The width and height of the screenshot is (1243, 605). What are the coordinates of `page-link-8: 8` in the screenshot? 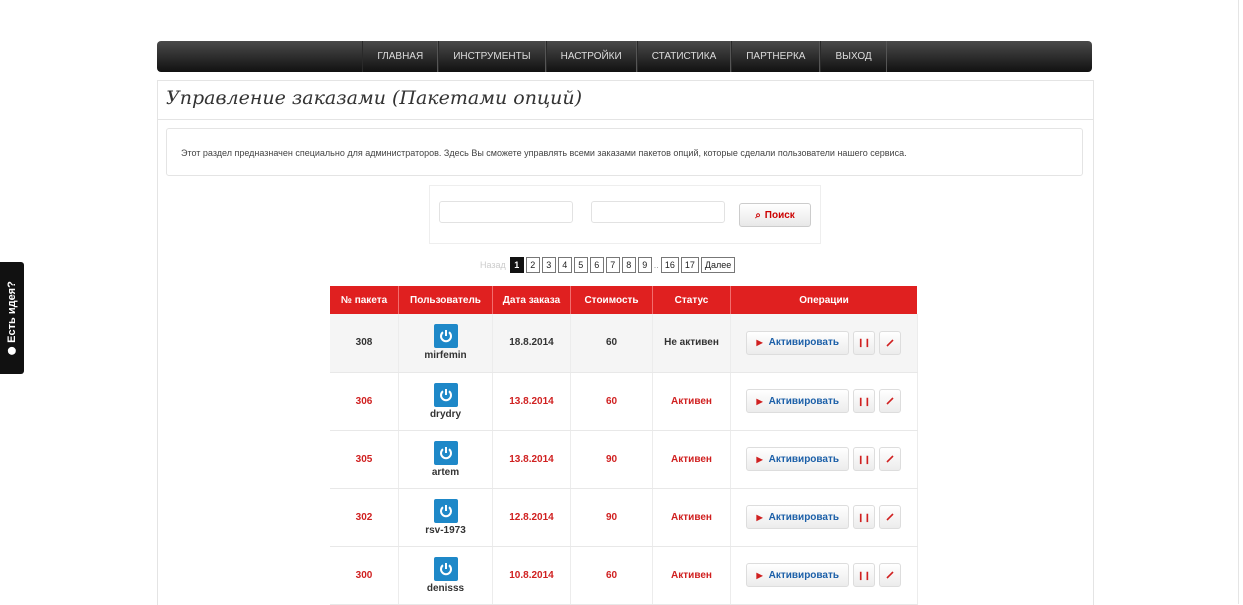 It's located at (628, 265).